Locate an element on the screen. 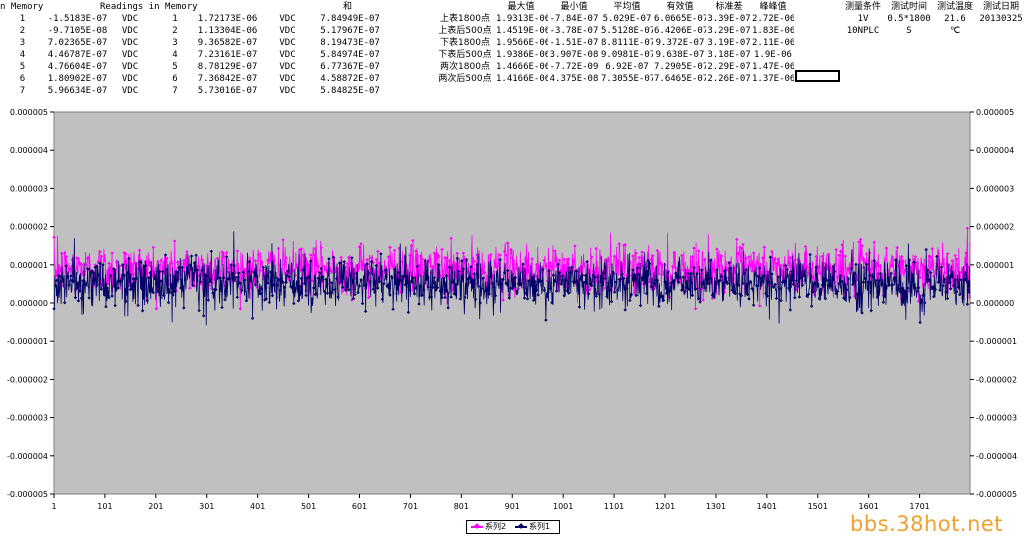 This screenshot has height=539, width=1024. cell-sum: 7.84949E-07 is located at coordinates (350, 19).